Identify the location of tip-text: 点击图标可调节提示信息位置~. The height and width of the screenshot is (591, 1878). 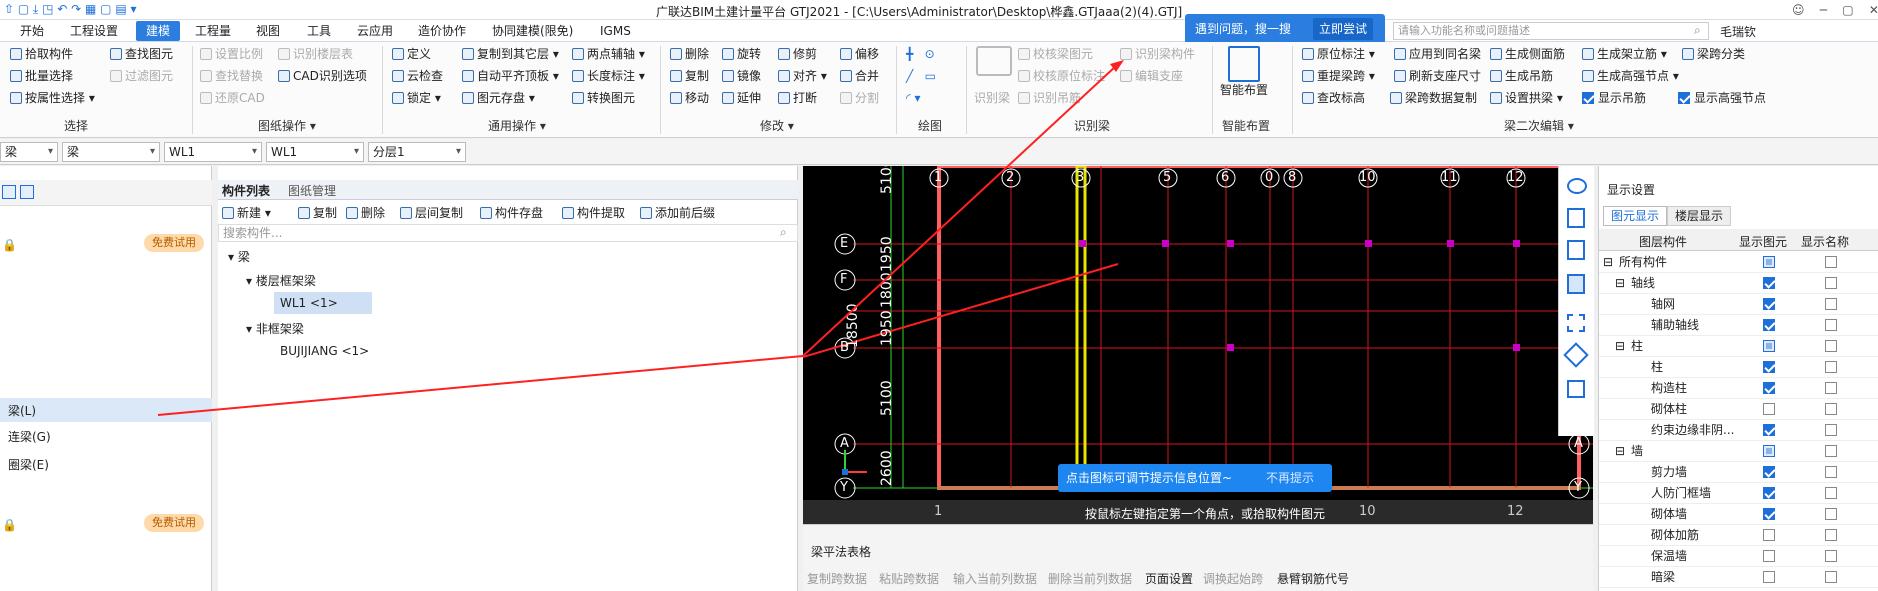
(1149, 478).